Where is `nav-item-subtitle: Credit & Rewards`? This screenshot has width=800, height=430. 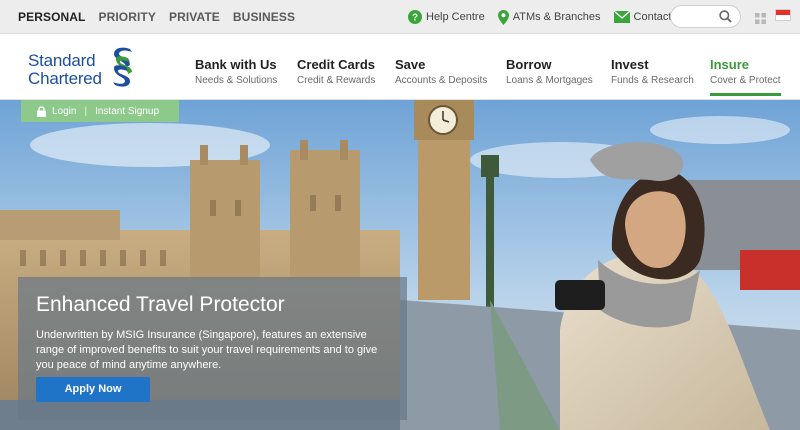
nav-item-subtitle: Credit & Rewards is located at coordinates (336, 80).